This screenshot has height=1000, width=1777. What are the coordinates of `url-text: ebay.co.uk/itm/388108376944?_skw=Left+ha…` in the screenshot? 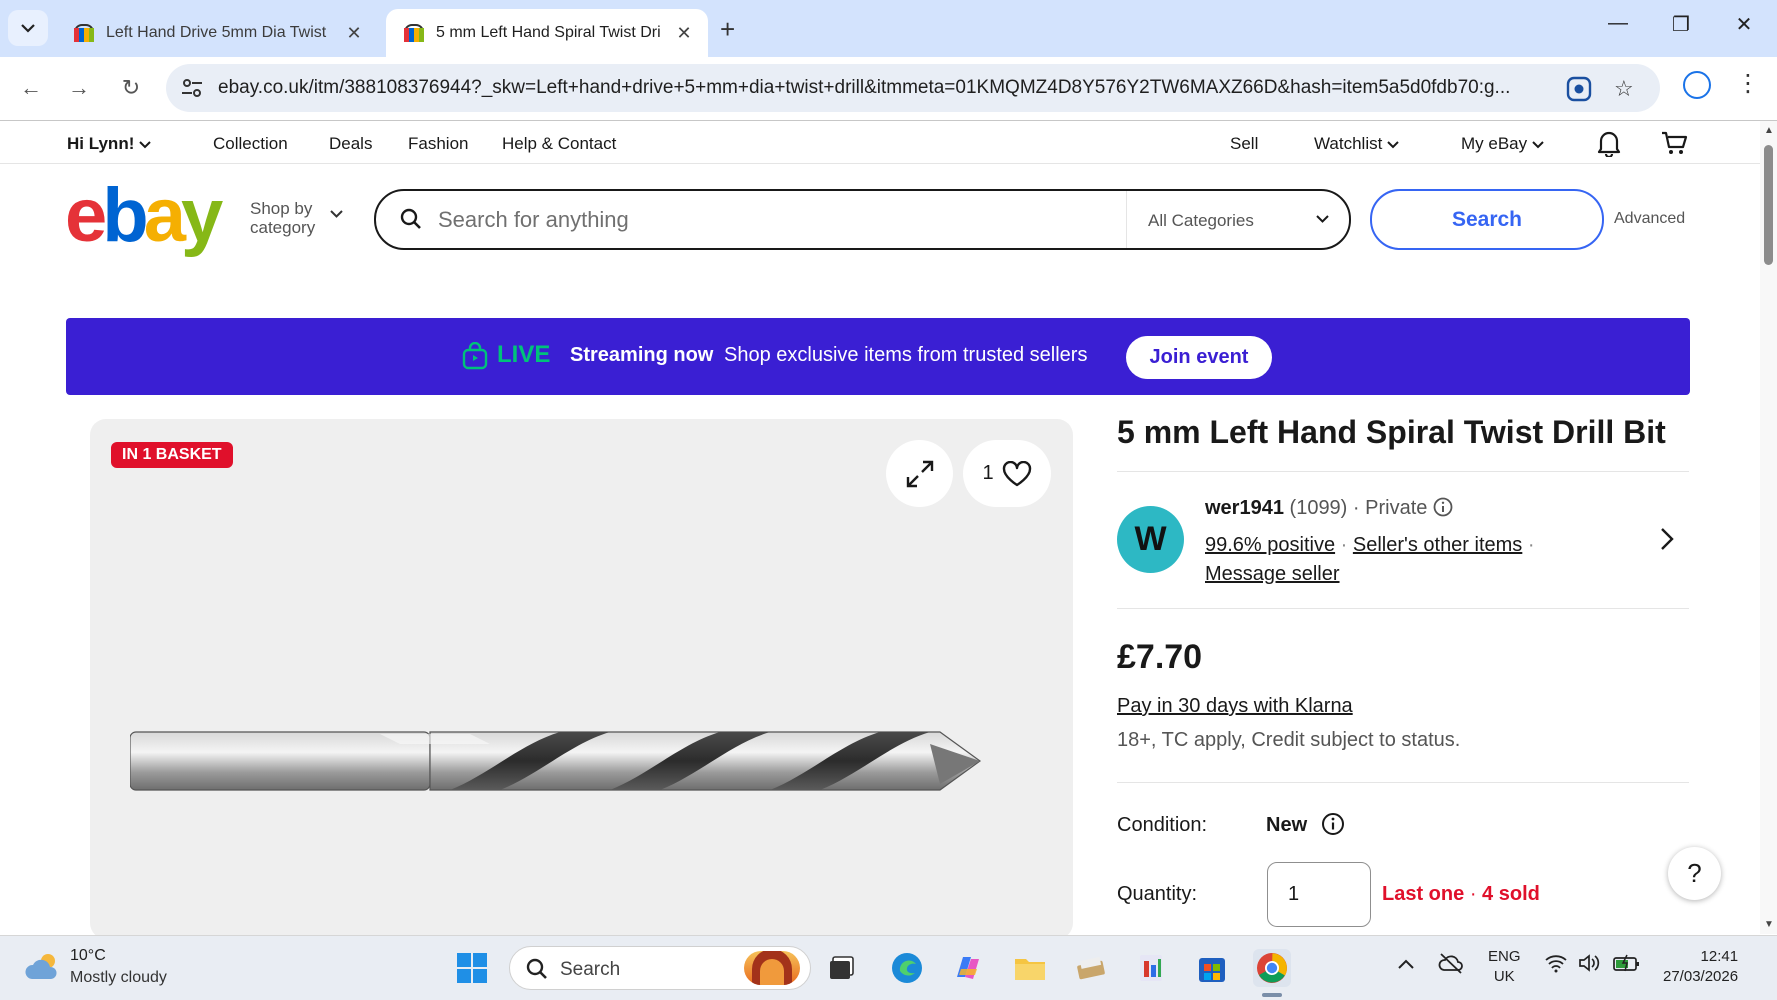 It's located at (864, 87).